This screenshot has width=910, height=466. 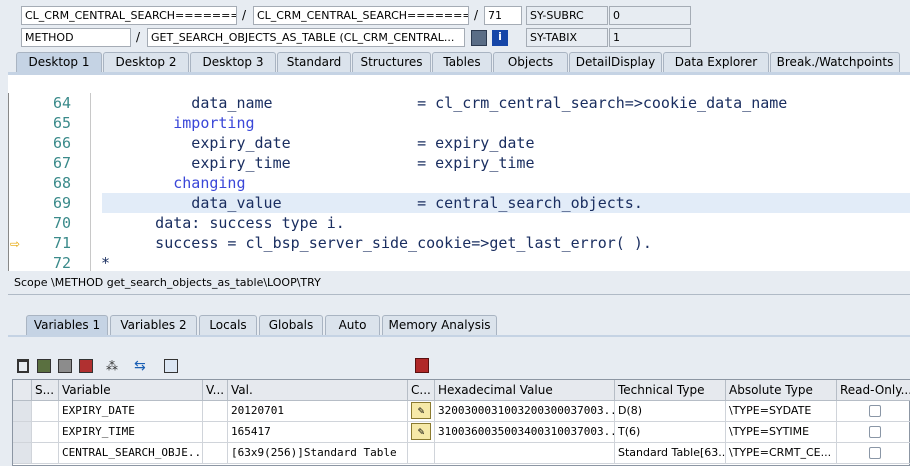 I want to click on program-field: CL_CRM_CENTRAL_SEARCH=========, so click(x=129, y=15).